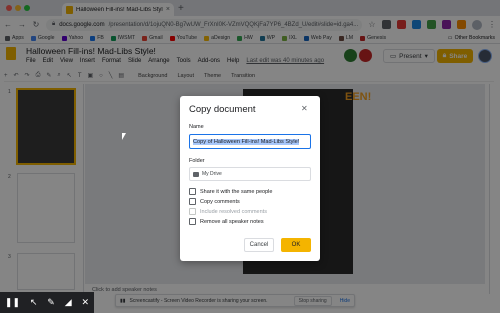 This screenshot has height=313, width=500. I want to click on pause-icon: ❚❚, so click(12, 302).